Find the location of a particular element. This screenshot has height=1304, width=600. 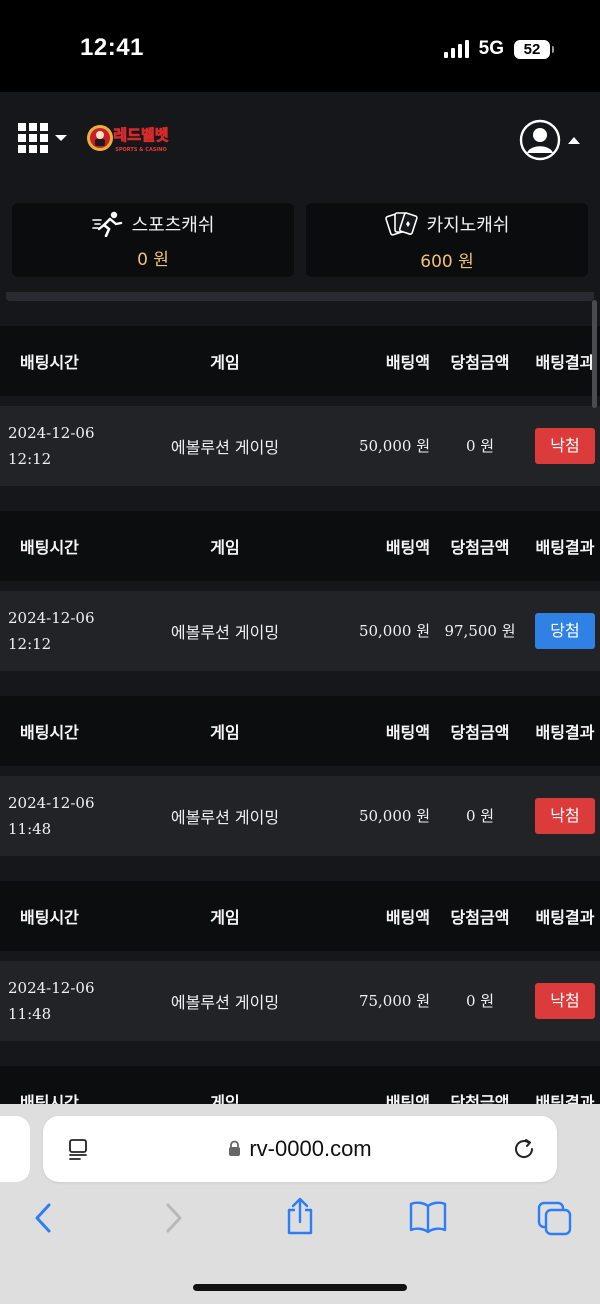

wallet-casino-amount: 600 원 is located at coordinates (447, 261).